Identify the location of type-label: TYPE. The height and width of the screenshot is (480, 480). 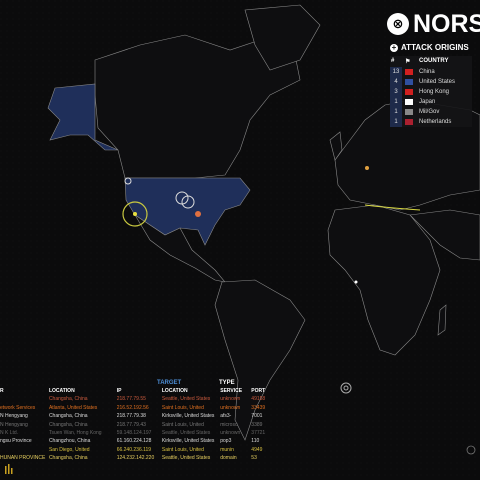
(227, 383).